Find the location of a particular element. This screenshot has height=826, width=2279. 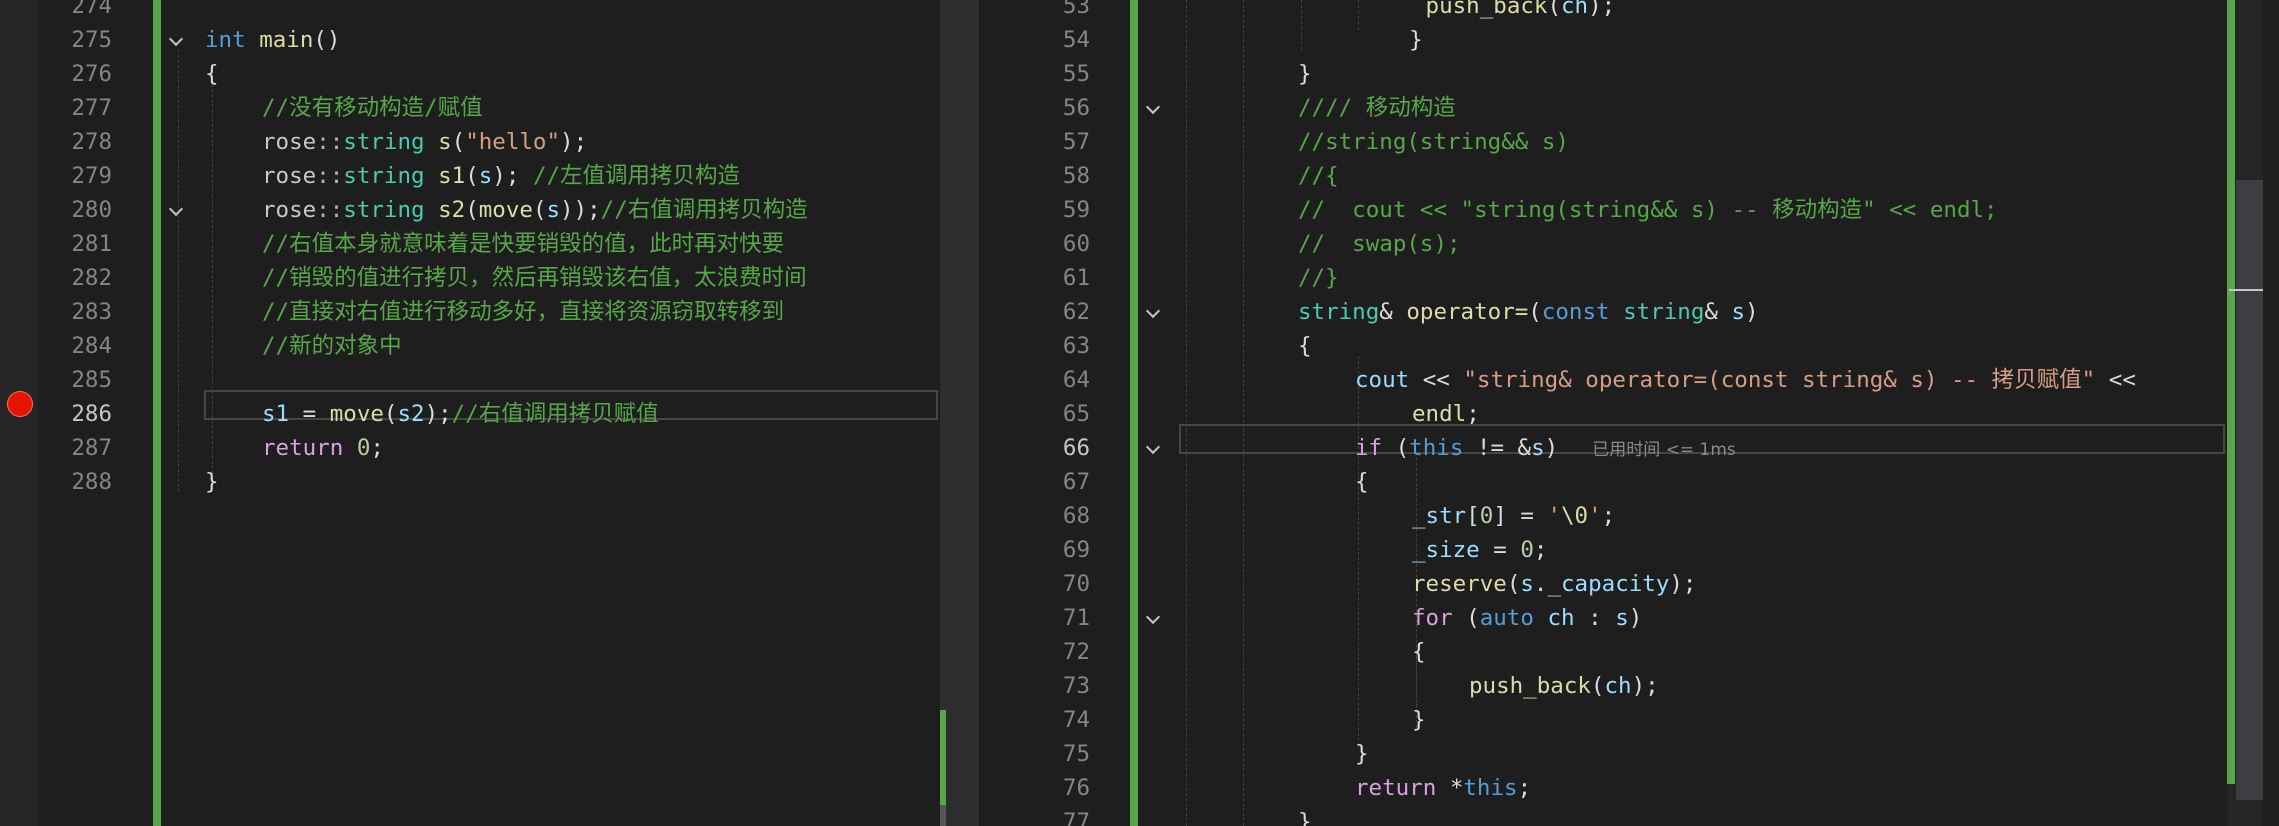

code-line: 275 int main() is located at coordinates (473, 40).